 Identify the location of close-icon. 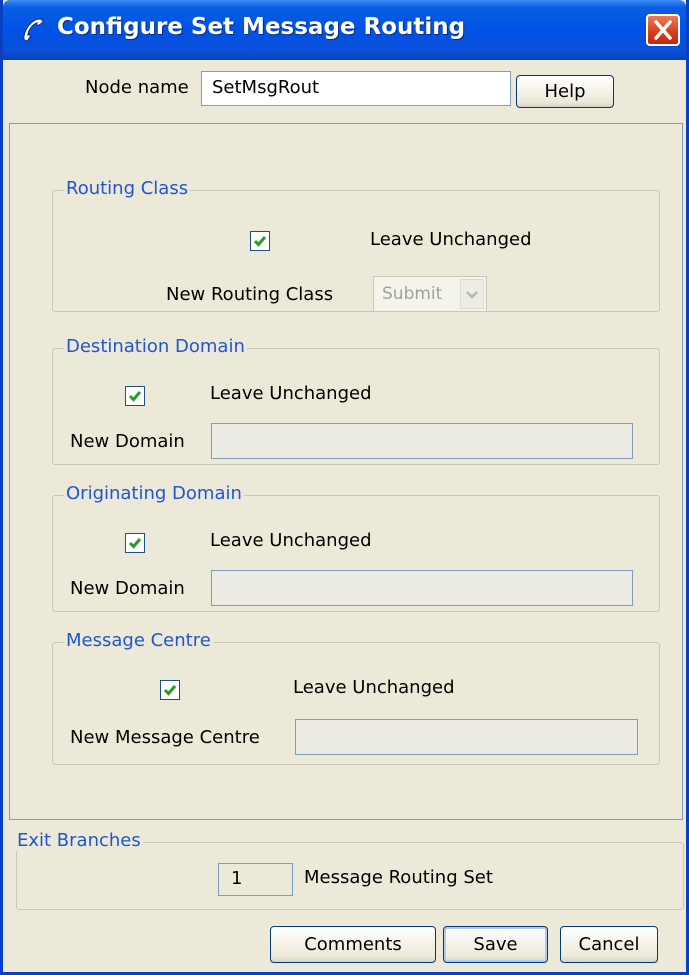
(663, 30).